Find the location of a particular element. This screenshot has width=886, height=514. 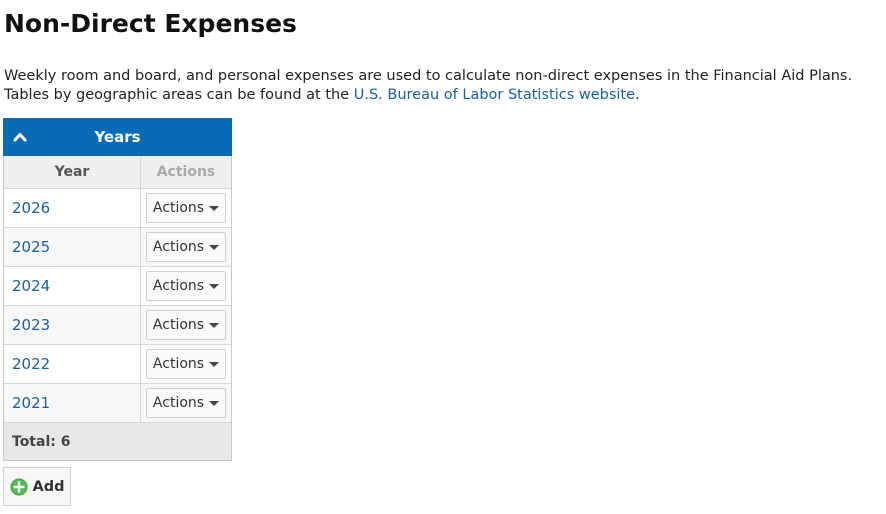

year-link: 2021 is located at coordinates (31, 403).